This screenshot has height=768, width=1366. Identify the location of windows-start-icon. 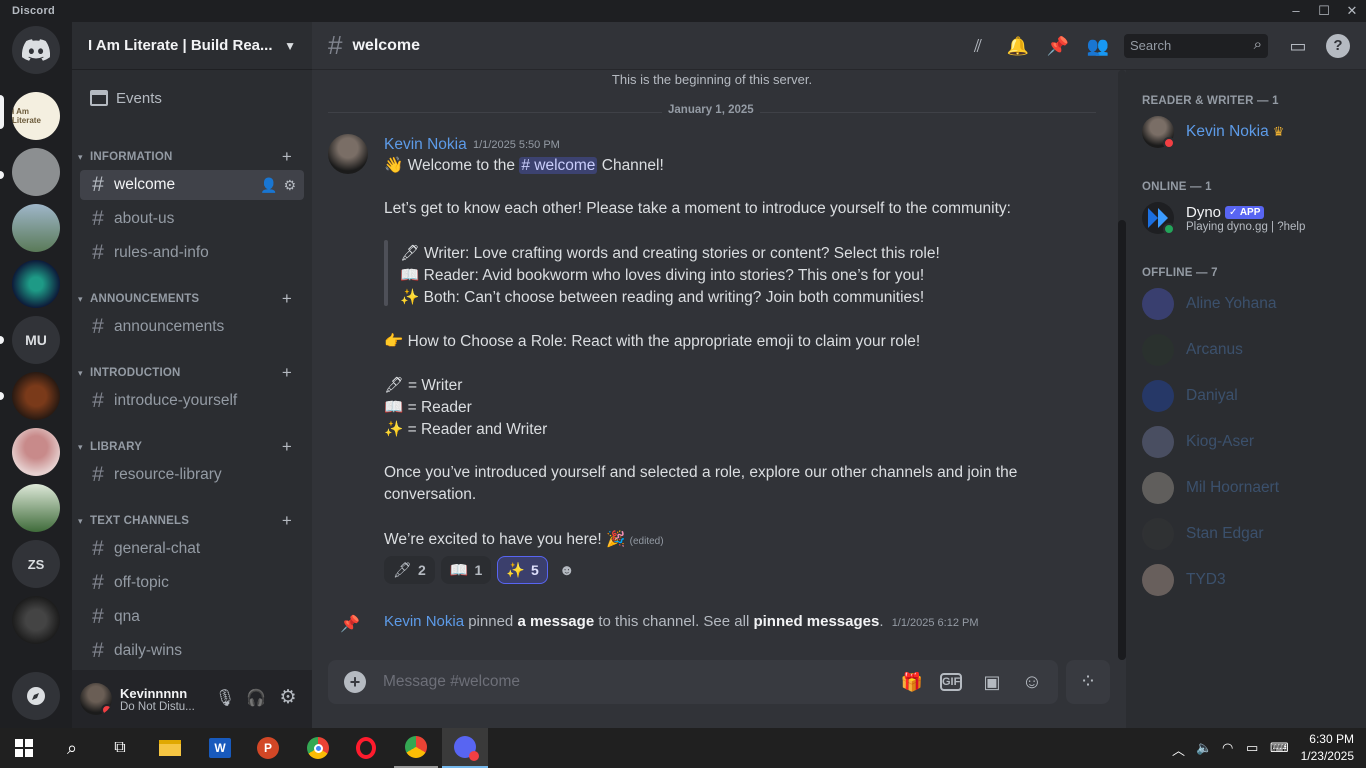
(24, 748).